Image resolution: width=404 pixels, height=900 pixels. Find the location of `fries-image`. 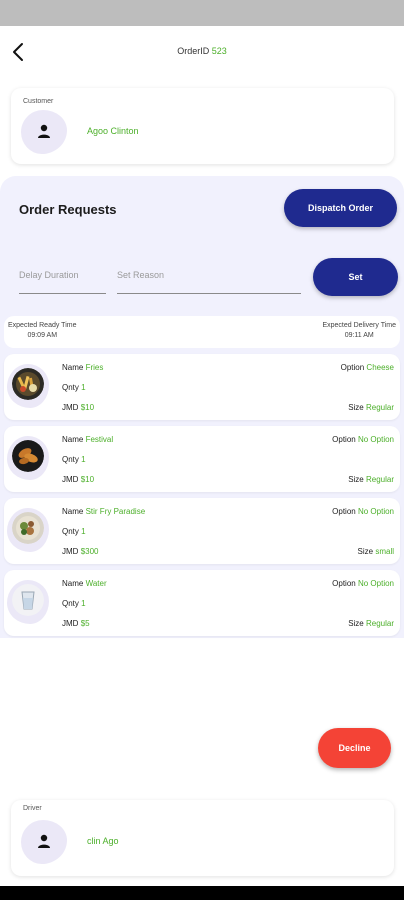

fries-image is located at coordinates (28, 384).